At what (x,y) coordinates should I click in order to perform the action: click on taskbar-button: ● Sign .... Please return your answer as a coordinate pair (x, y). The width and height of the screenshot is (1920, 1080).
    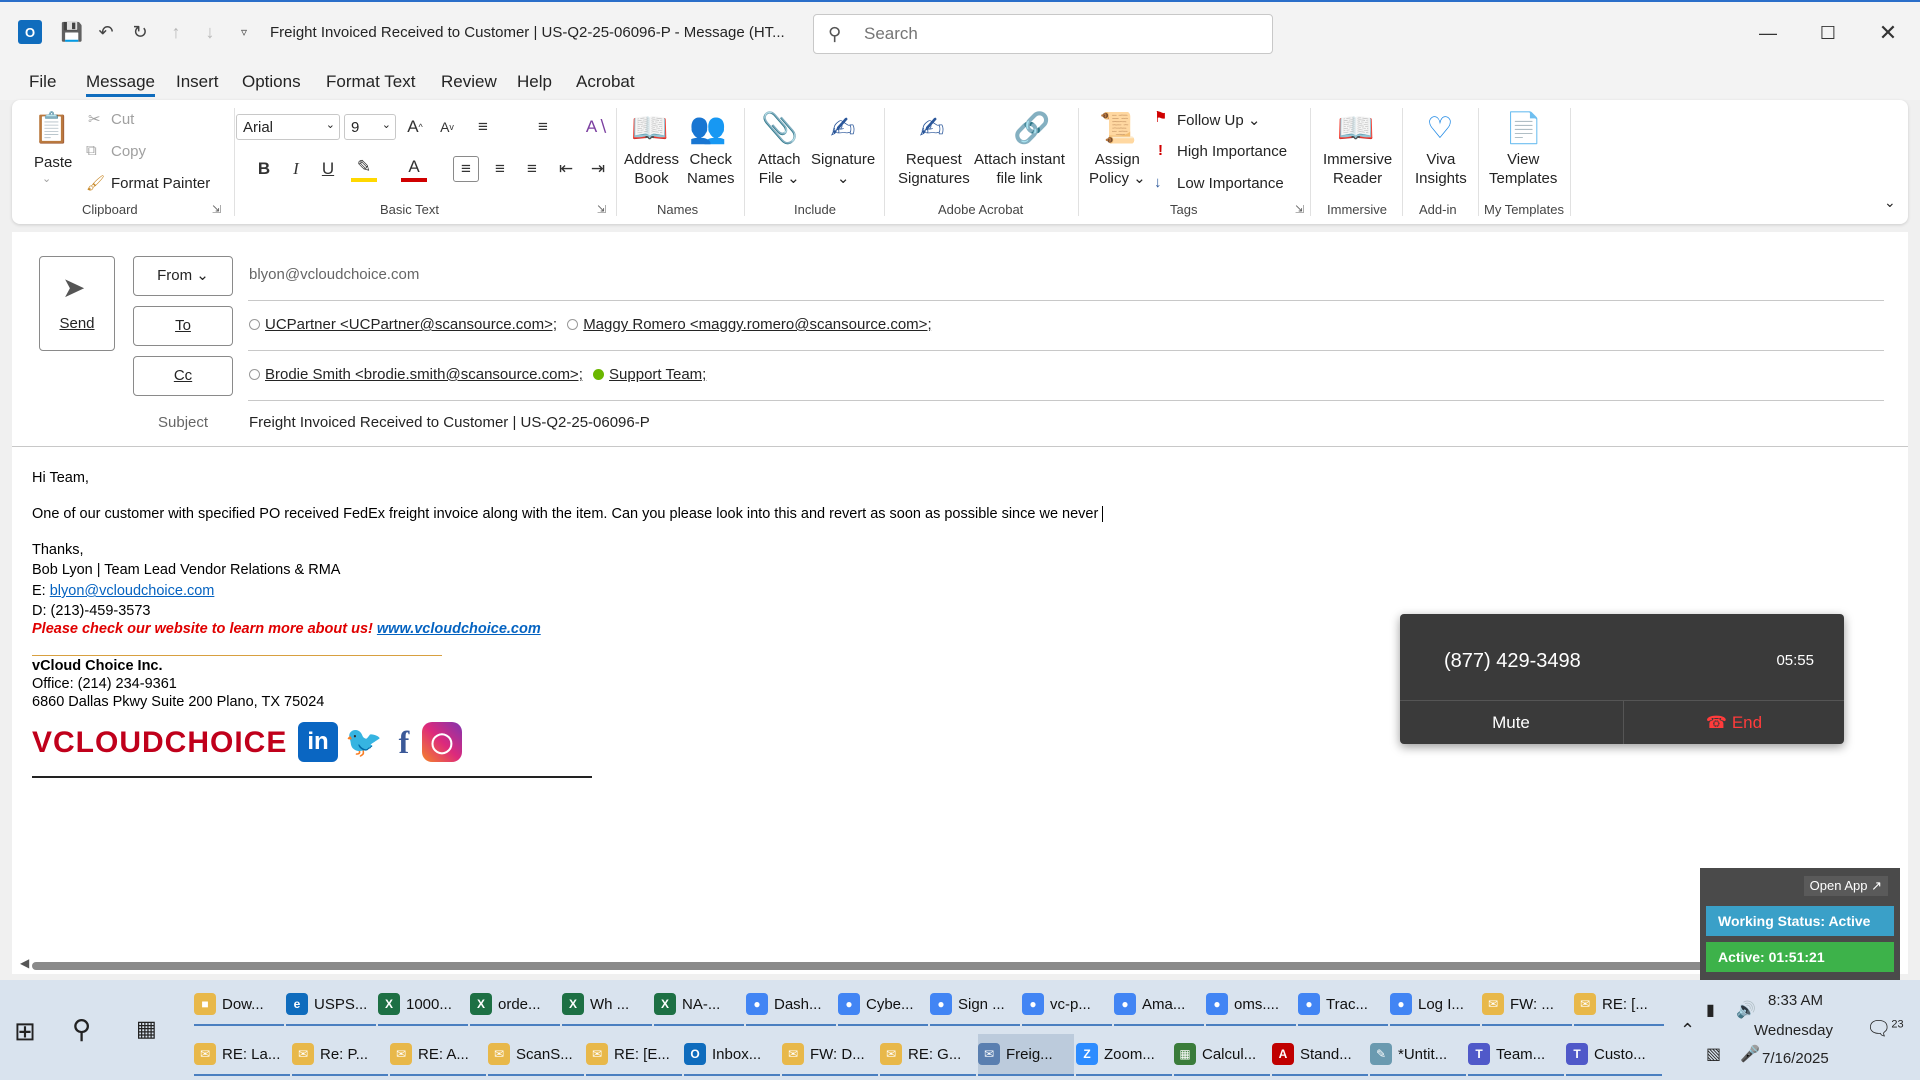
    Looking at the image, I should click on (975, 1005).